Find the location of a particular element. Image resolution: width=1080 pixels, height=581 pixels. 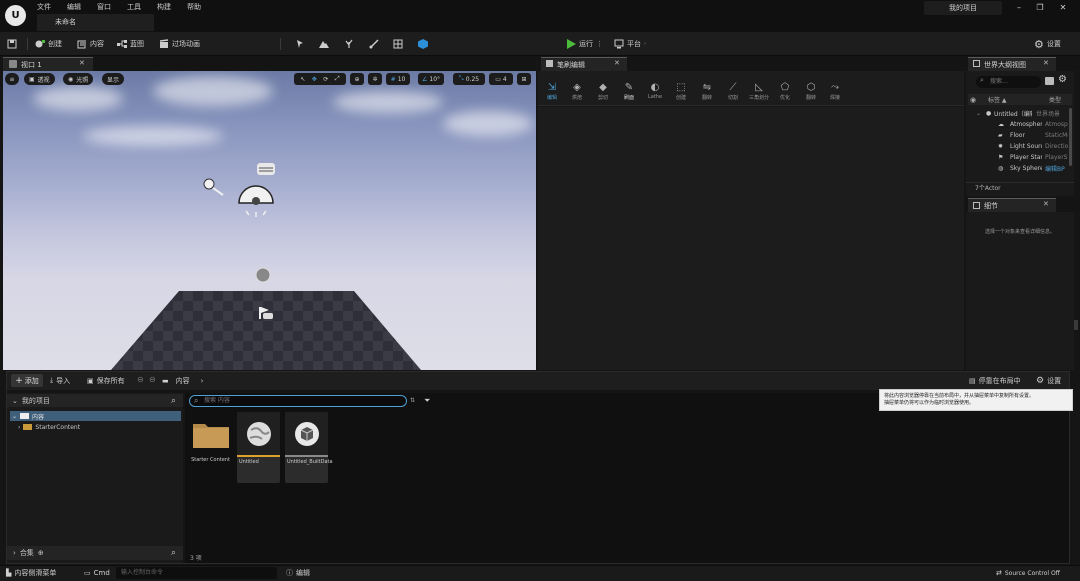

play-options-icon: ⋮ is located at coordinates (599, 44).